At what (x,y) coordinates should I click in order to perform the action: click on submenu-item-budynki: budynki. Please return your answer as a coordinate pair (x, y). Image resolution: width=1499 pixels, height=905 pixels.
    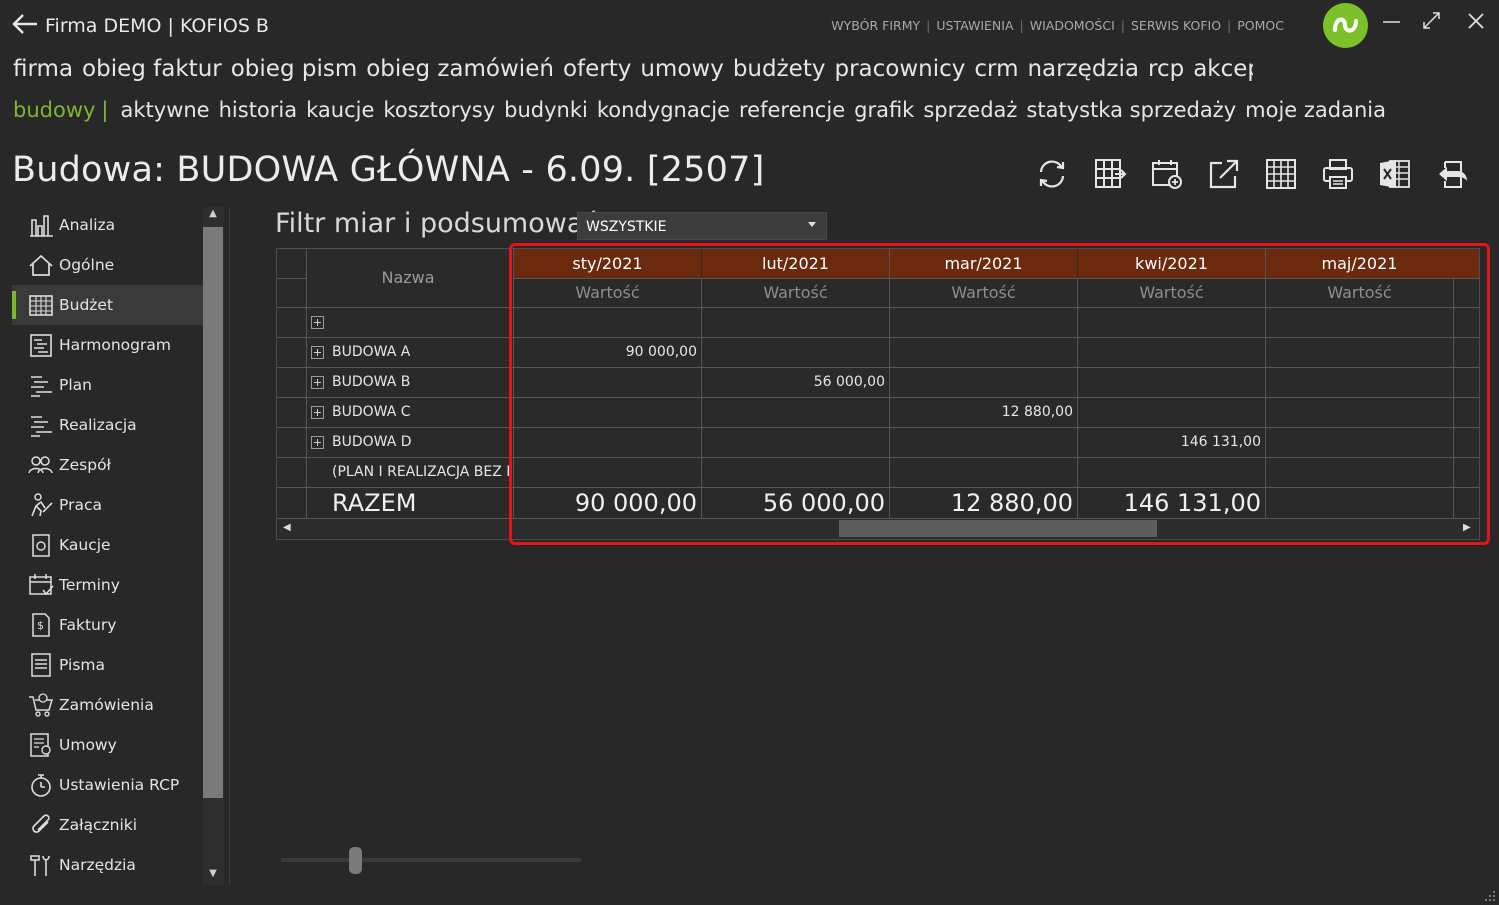
    Looking at the image, I should click on (546, 110).